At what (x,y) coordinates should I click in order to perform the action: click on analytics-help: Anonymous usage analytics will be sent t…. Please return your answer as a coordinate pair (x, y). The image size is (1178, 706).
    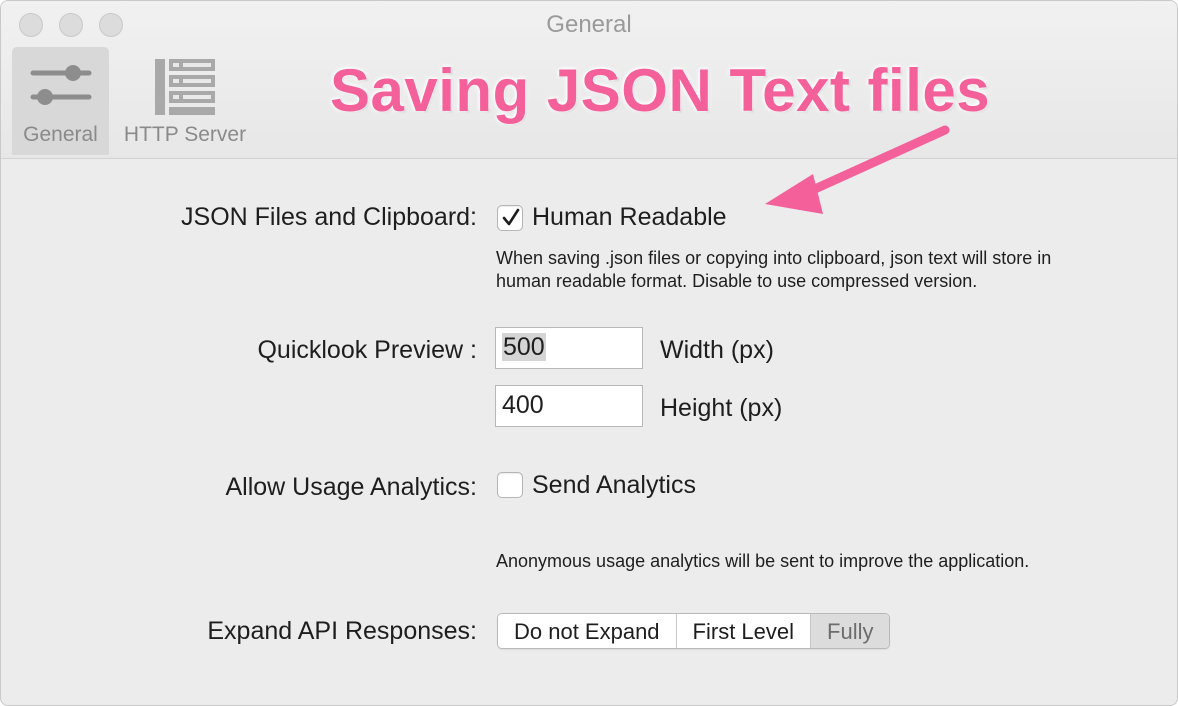
    Looking at the image, I should click on (763, 561).